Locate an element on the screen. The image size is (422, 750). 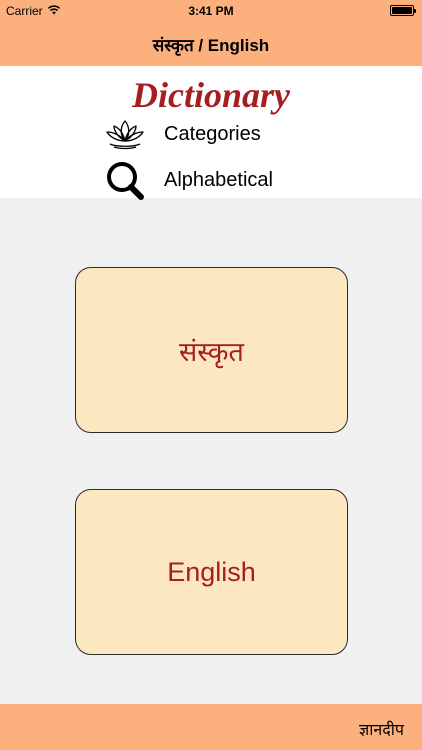
dictionary-title: Dictionary is located at coordinates (211, 95).